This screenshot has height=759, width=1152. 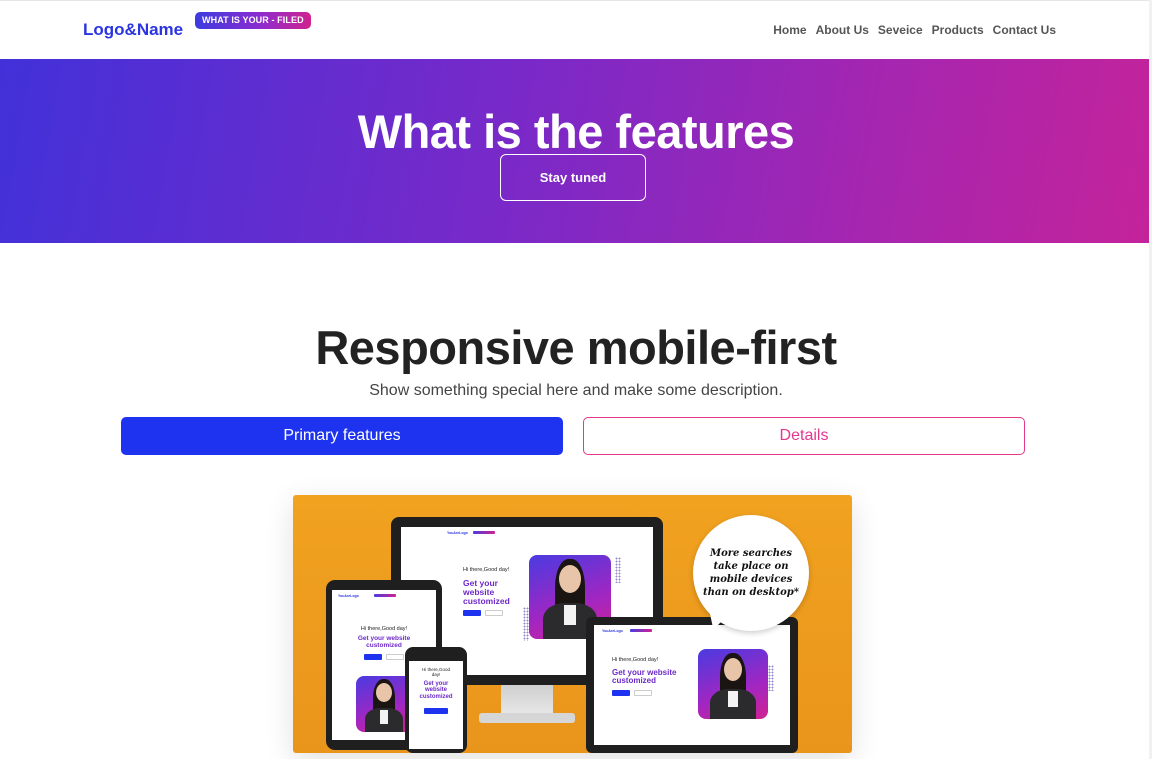 What do you see at coordinates (900, 30) in the screenshot?
I see `nav-service: Seveice` at bounding box center [900, 30].